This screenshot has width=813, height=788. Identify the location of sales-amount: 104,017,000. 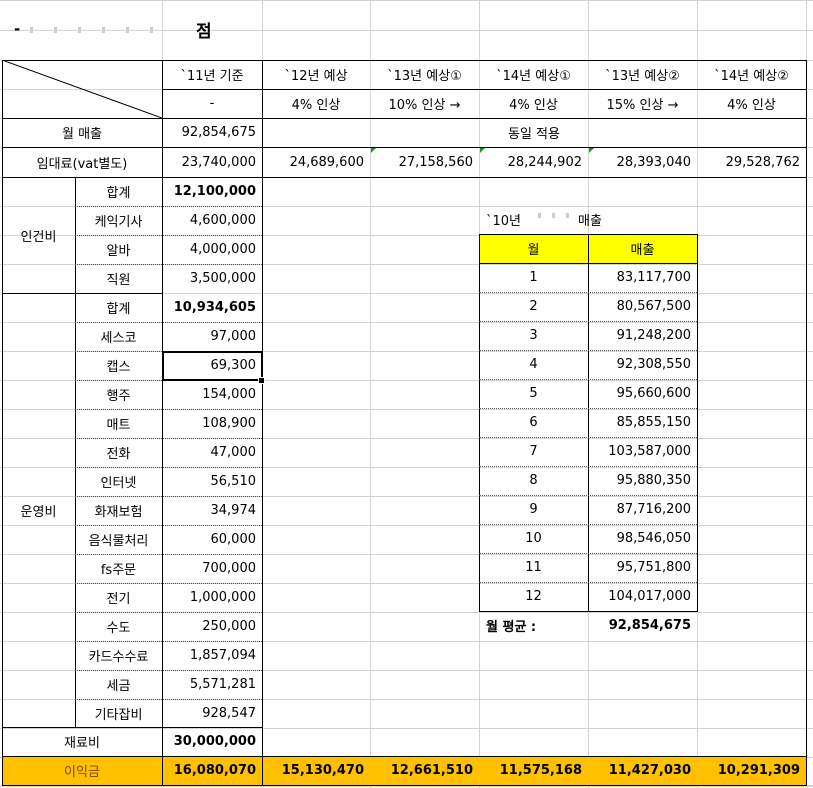
(642, 596).